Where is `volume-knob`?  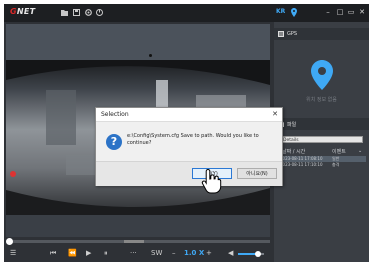
volume-knob is located at coordinates (257, 254).